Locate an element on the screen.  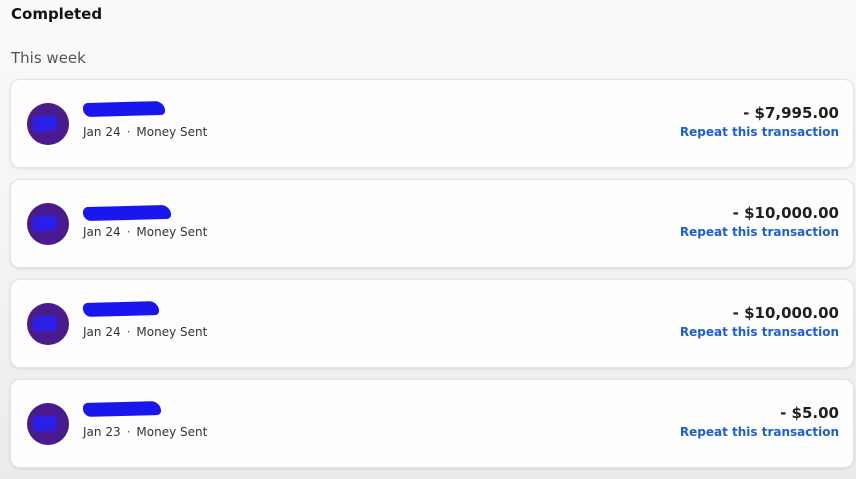
transaction-amount: - $7,995.00 is located at coordinates (791, 113).